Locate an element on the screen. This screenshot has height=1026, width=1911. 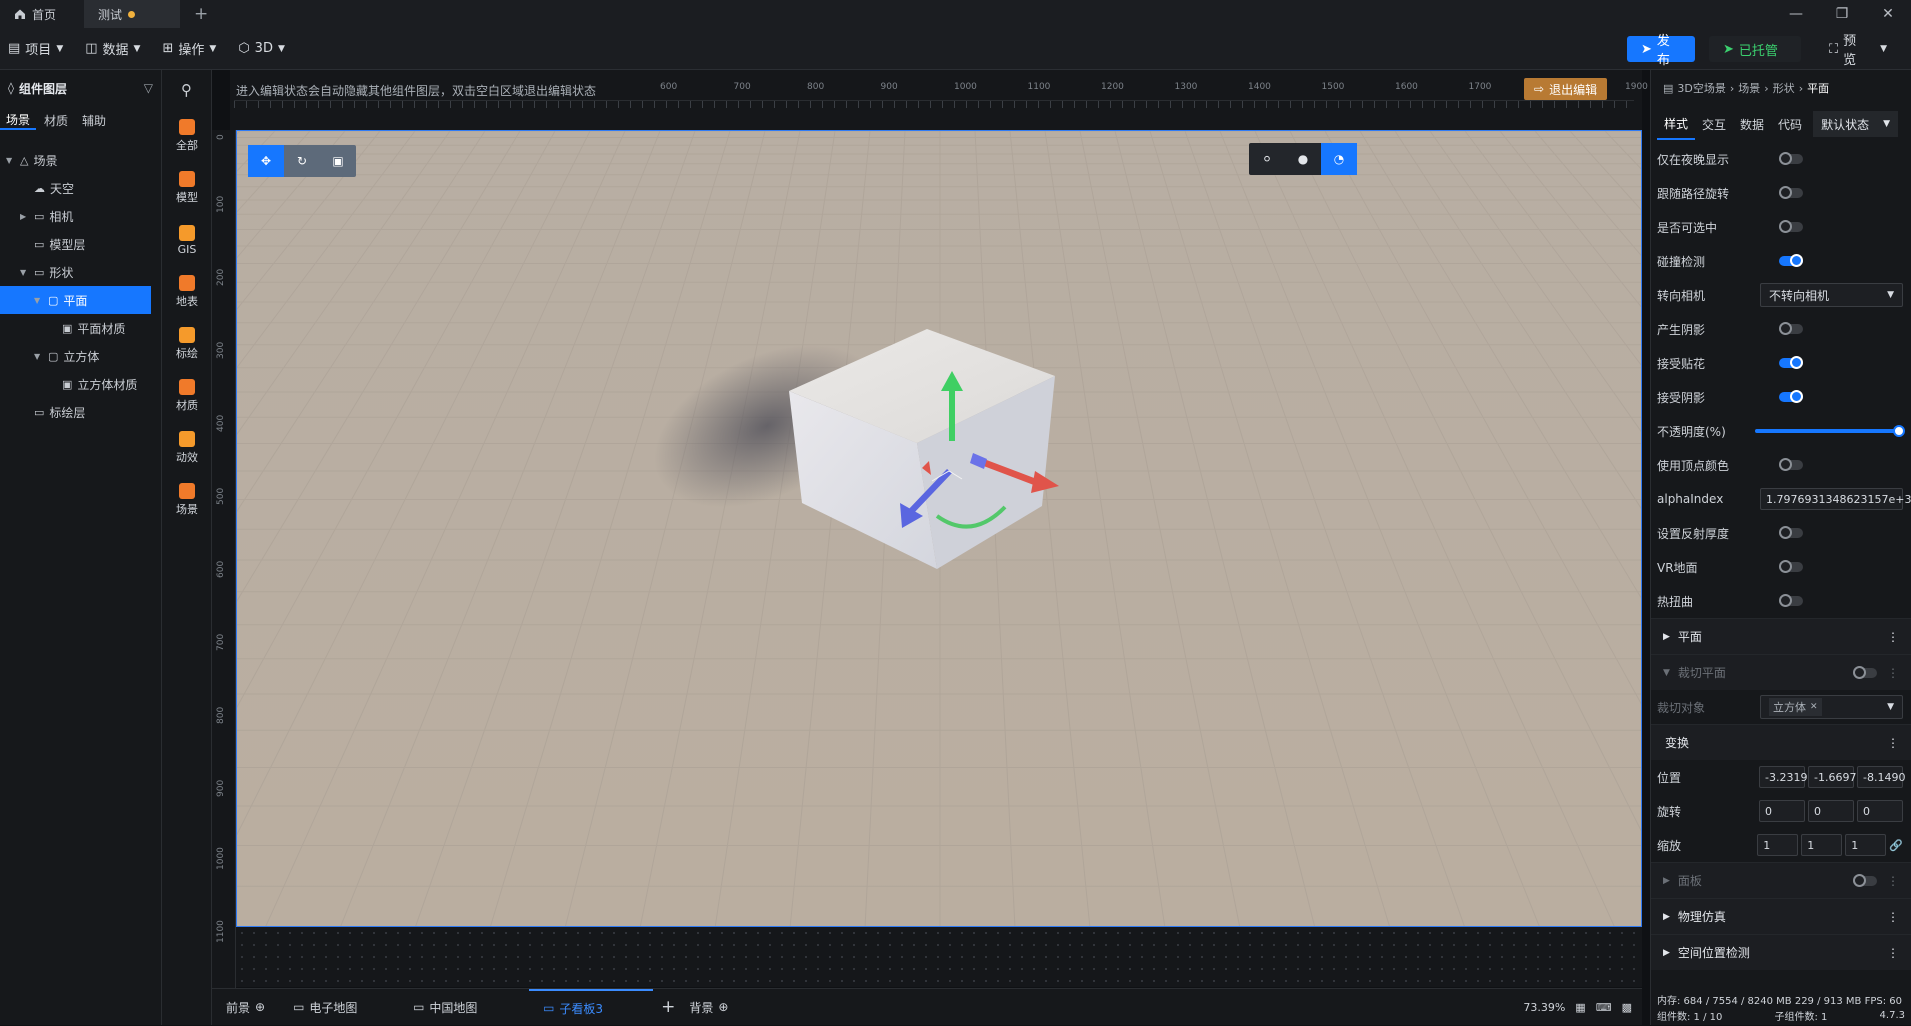
tab-home: 首页 is located at coordinates (42, 14).